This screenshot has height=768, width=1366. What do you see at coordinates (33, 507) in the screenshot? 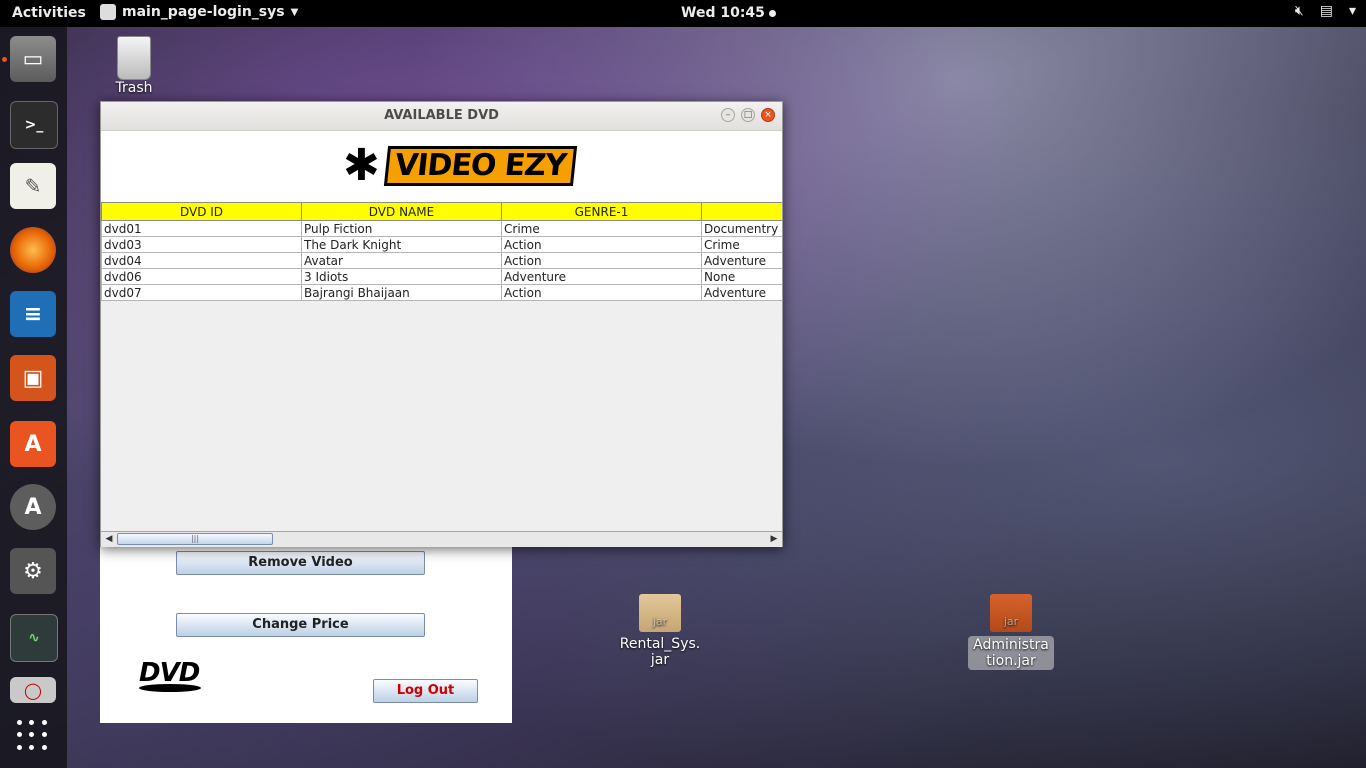
I see `updater-icon: A` at bounding box center [33, 507].